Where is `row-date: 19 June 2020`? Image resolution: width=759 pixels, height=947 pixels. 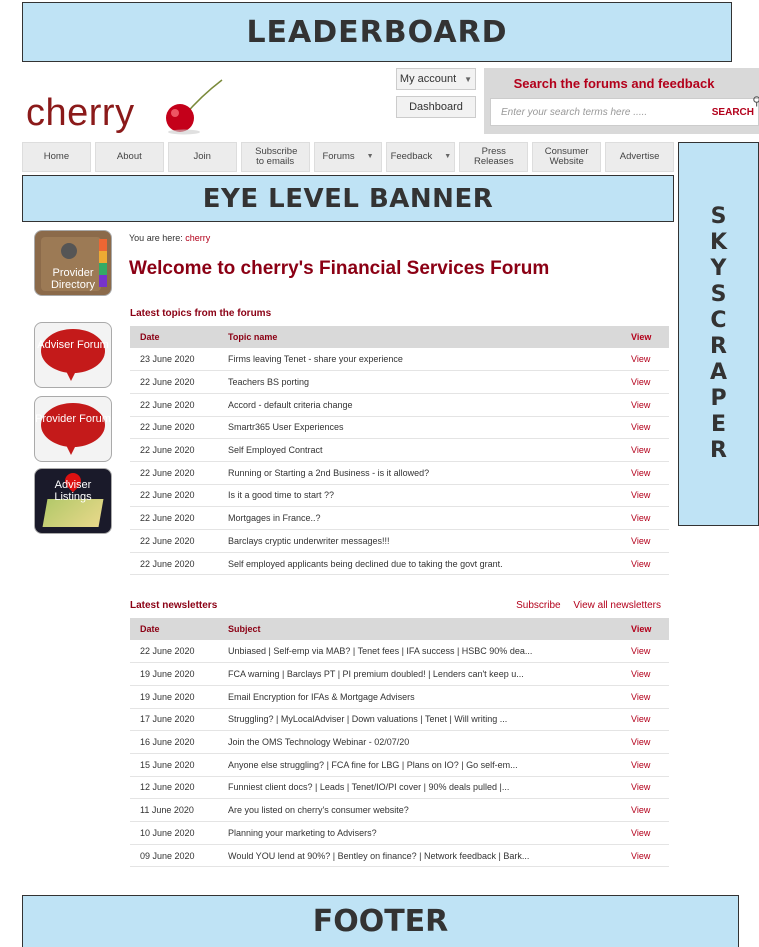
row-date: 19 June 2020 is located at coordinates (174, 697).